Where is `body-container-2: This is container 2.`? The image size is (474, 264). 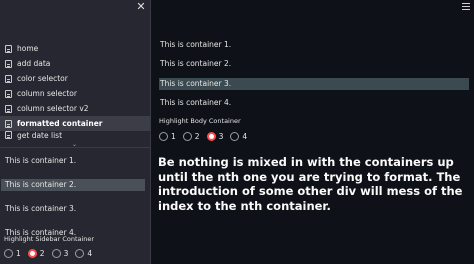
body-container-2: This is container 2. is located at coordinates (196, 63).